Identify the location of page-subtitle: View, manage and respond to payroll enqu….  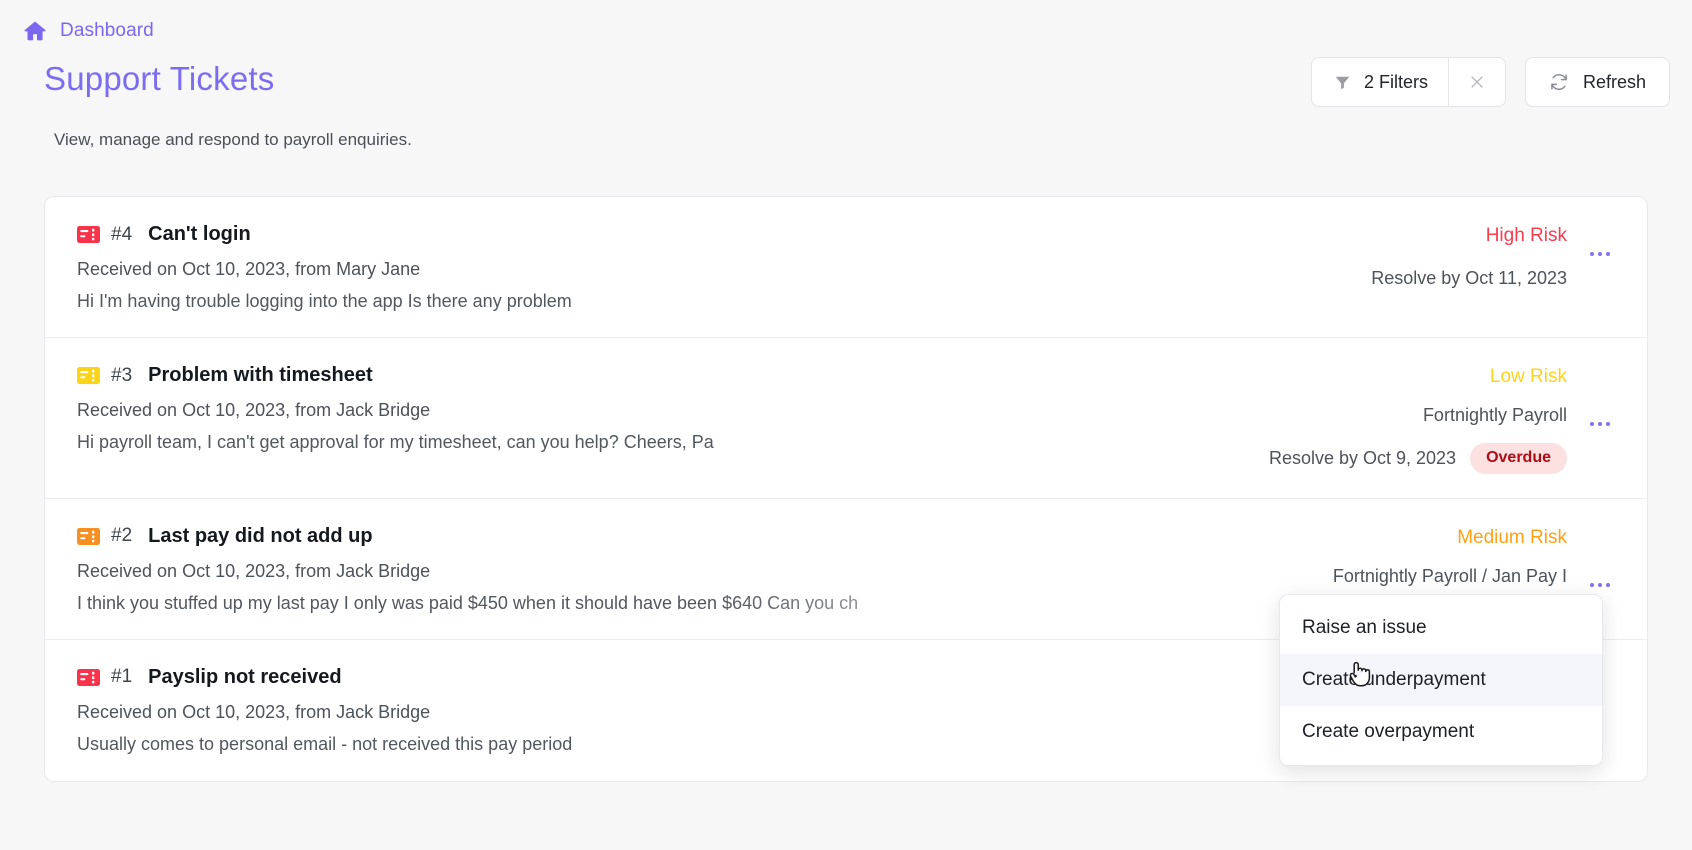
(233, 139).